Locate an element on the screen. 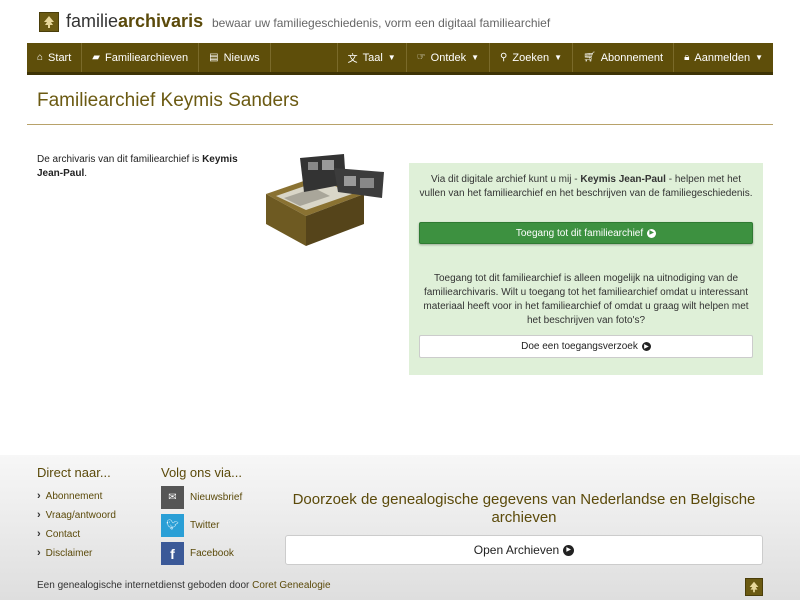  footer-link-contact: › Contact is located at coordinates (58, 534).